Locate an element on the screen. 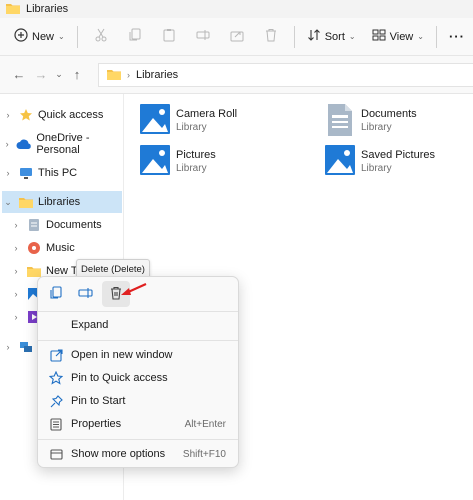 Image resolution: width=473 pixels, height=500 pixels. network-icon is located at coordinates (26, 347).